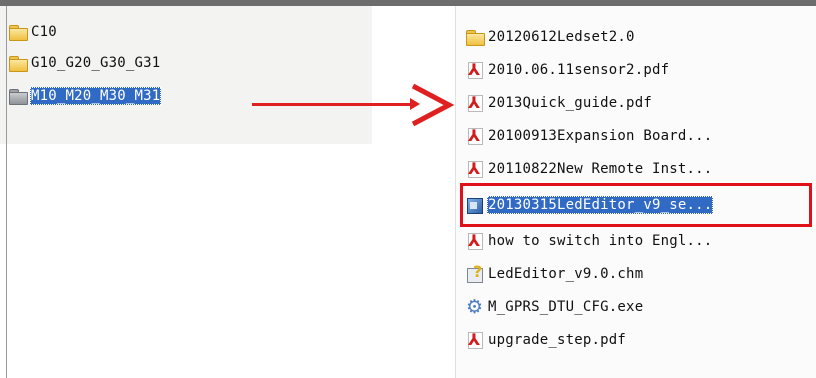 This screenshot has height=378, width=816. What do you see at coordinates (570, 103) in the screenshot?
I see `file-label: 2013Quick_guide.pdf` at bounding box center [570, 103].